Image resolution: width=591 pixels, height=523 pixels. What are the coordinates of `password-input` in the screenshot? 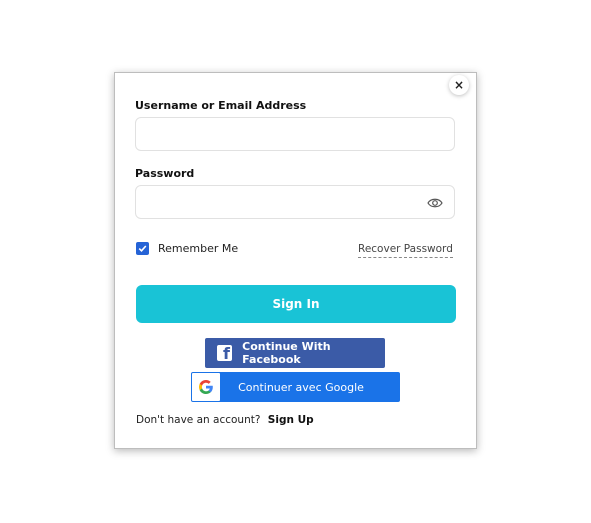 It's located at (295, 202).